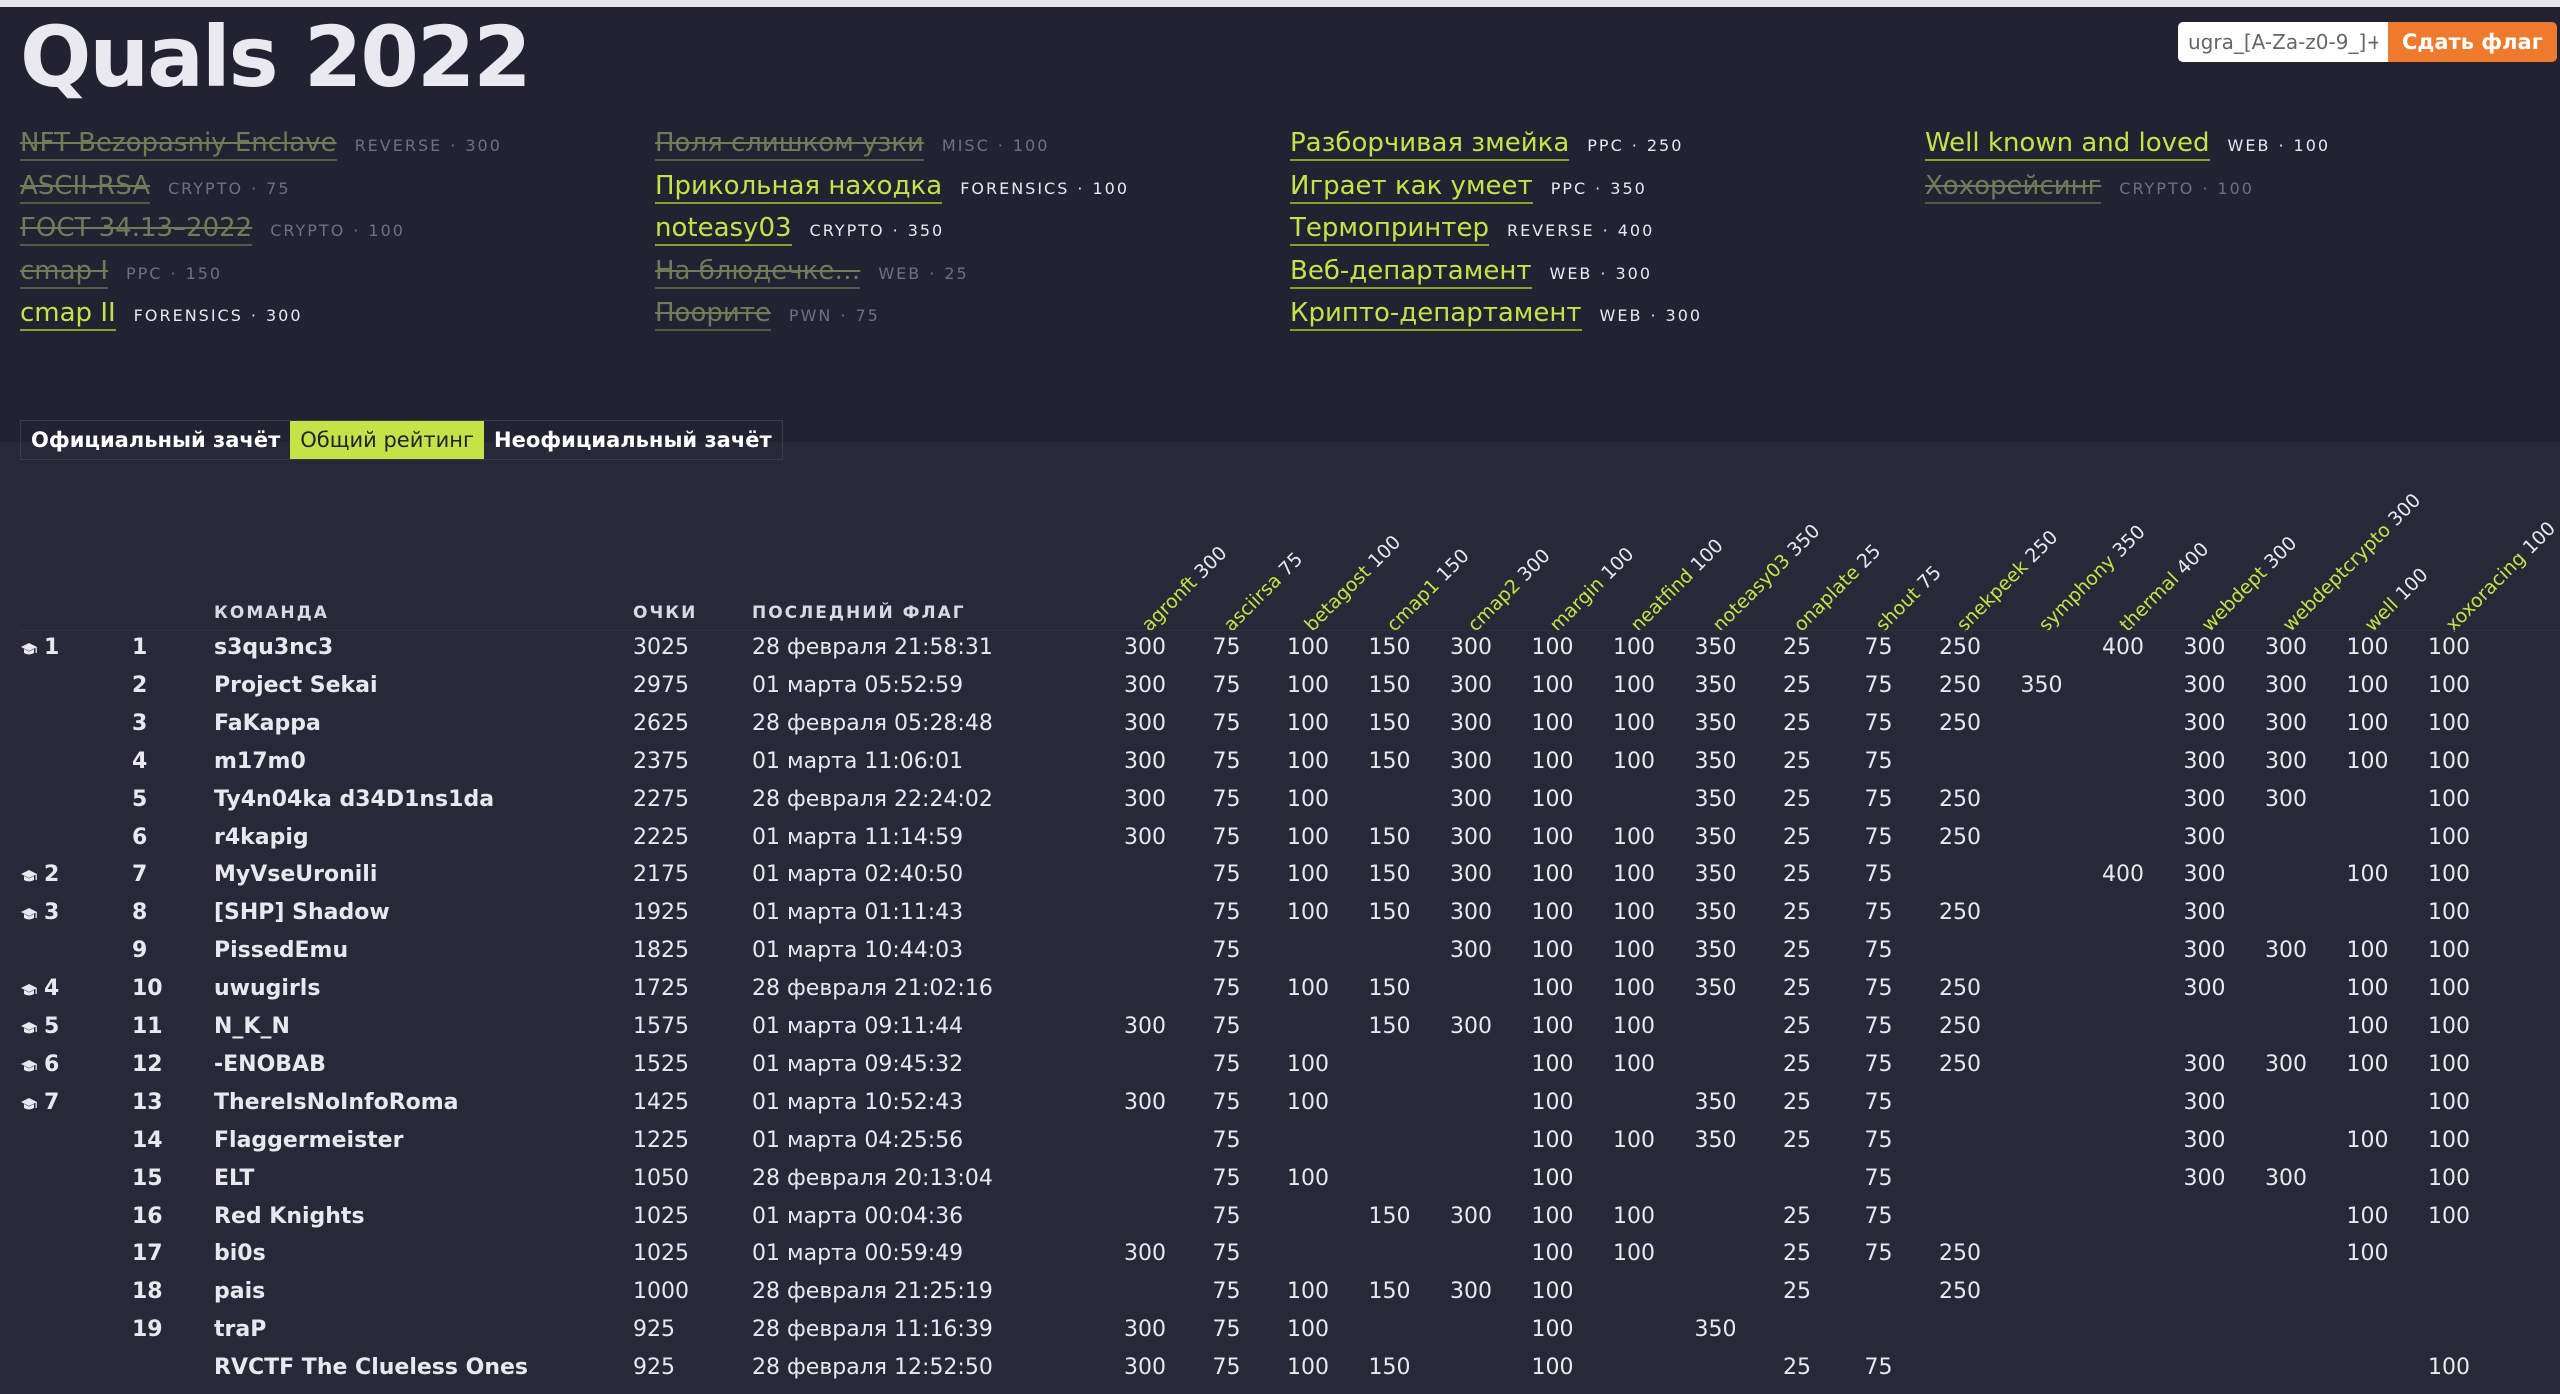  What do you see at coordinates (661, 1178) in the screenshot?
I see `team-score: 1050` at bounding box center [661, 1178].